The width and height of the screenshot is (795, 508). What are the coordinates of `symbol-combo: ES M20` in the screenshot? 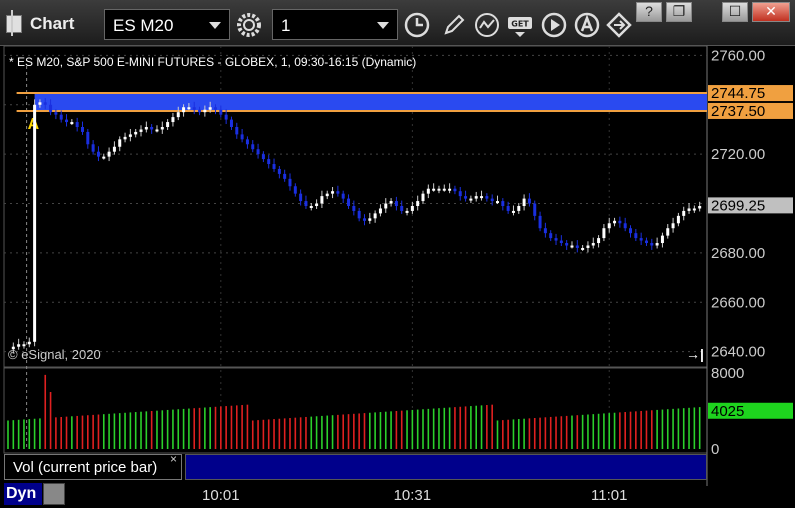 It's located at (167, 24).